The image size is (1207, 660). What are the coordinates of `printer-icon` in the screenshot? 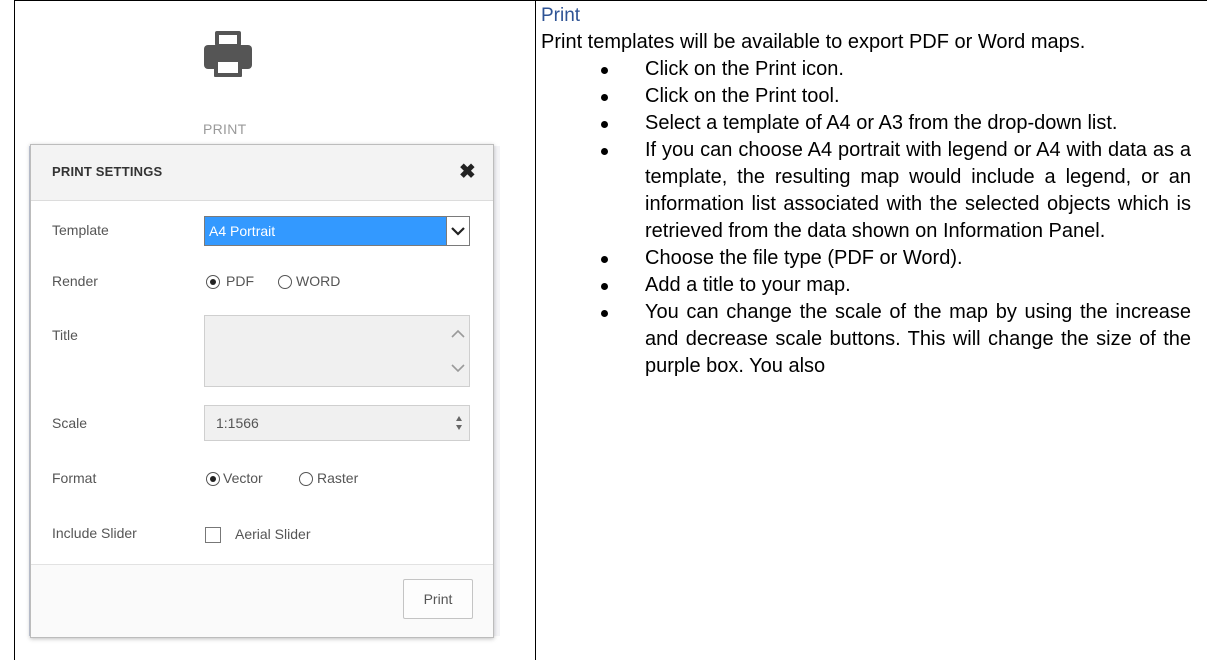 It's located at (228, 55).